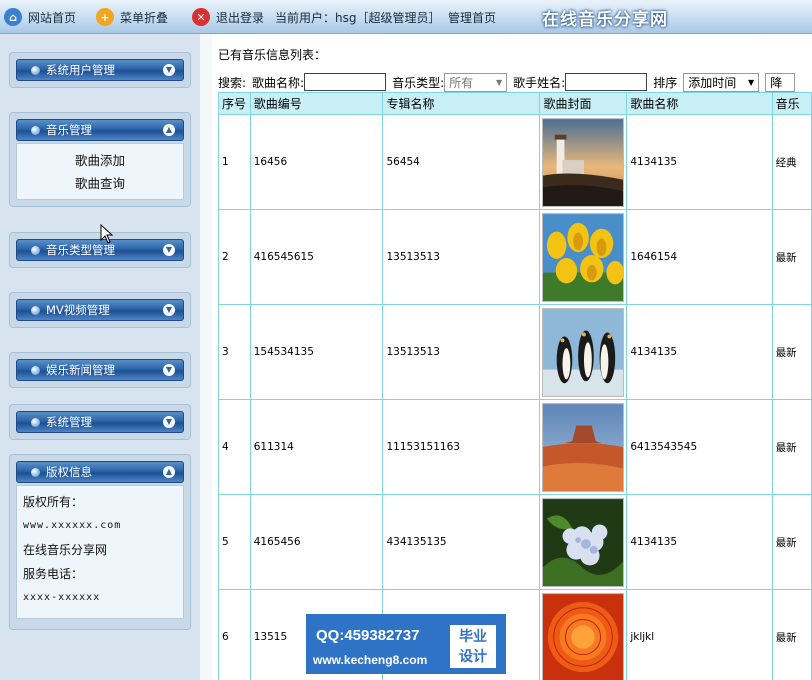  I want to click on collapse-menu-label: 菜单折叠, so click(144, 17).